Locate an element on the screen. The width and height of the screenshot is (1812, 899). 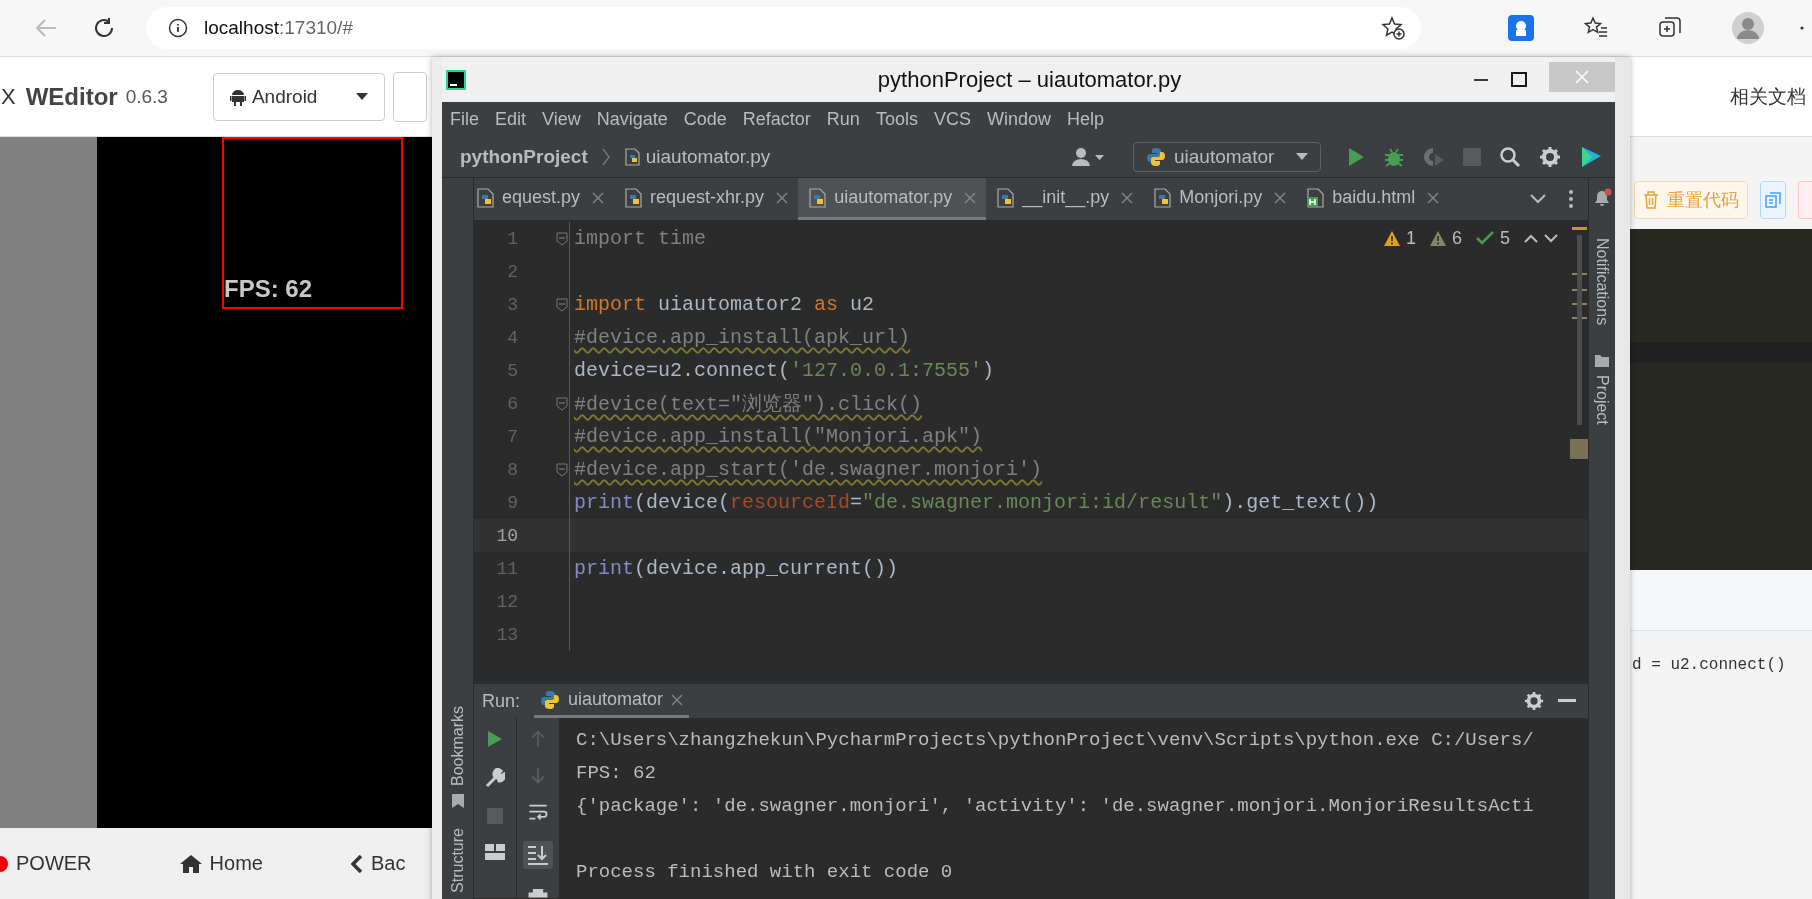
code-line: #device.app_install(apk_url) is located at coordinates (742, 337).